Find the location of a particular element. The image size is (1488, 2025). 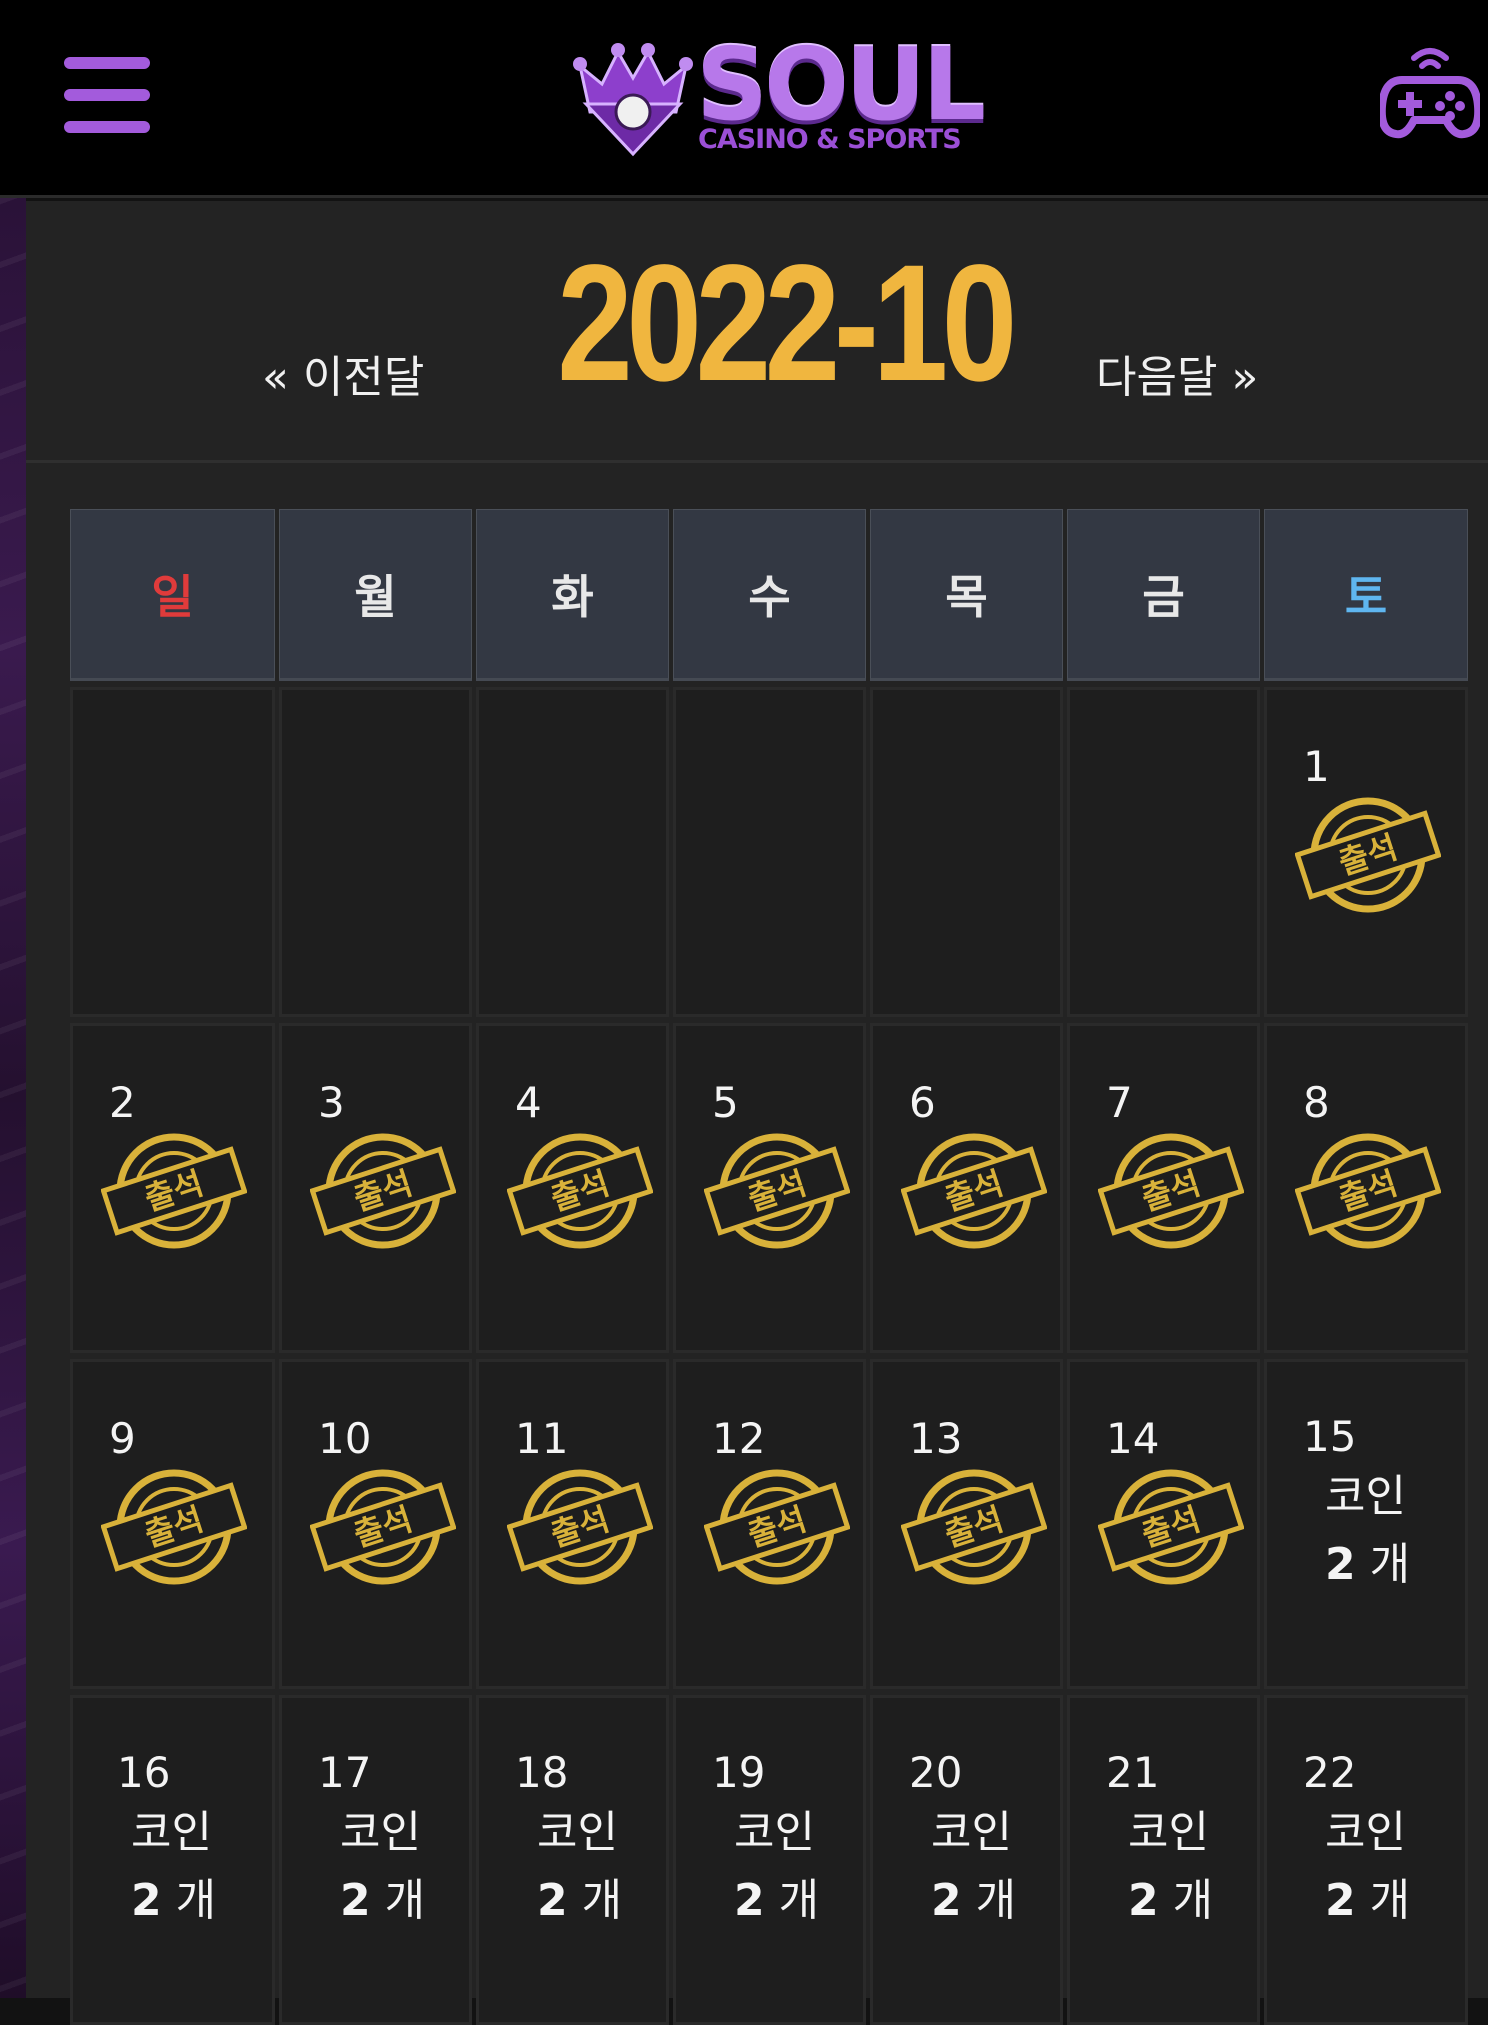

calendar-day-cell: 11 출석 is located at coordinates (572, 1524).